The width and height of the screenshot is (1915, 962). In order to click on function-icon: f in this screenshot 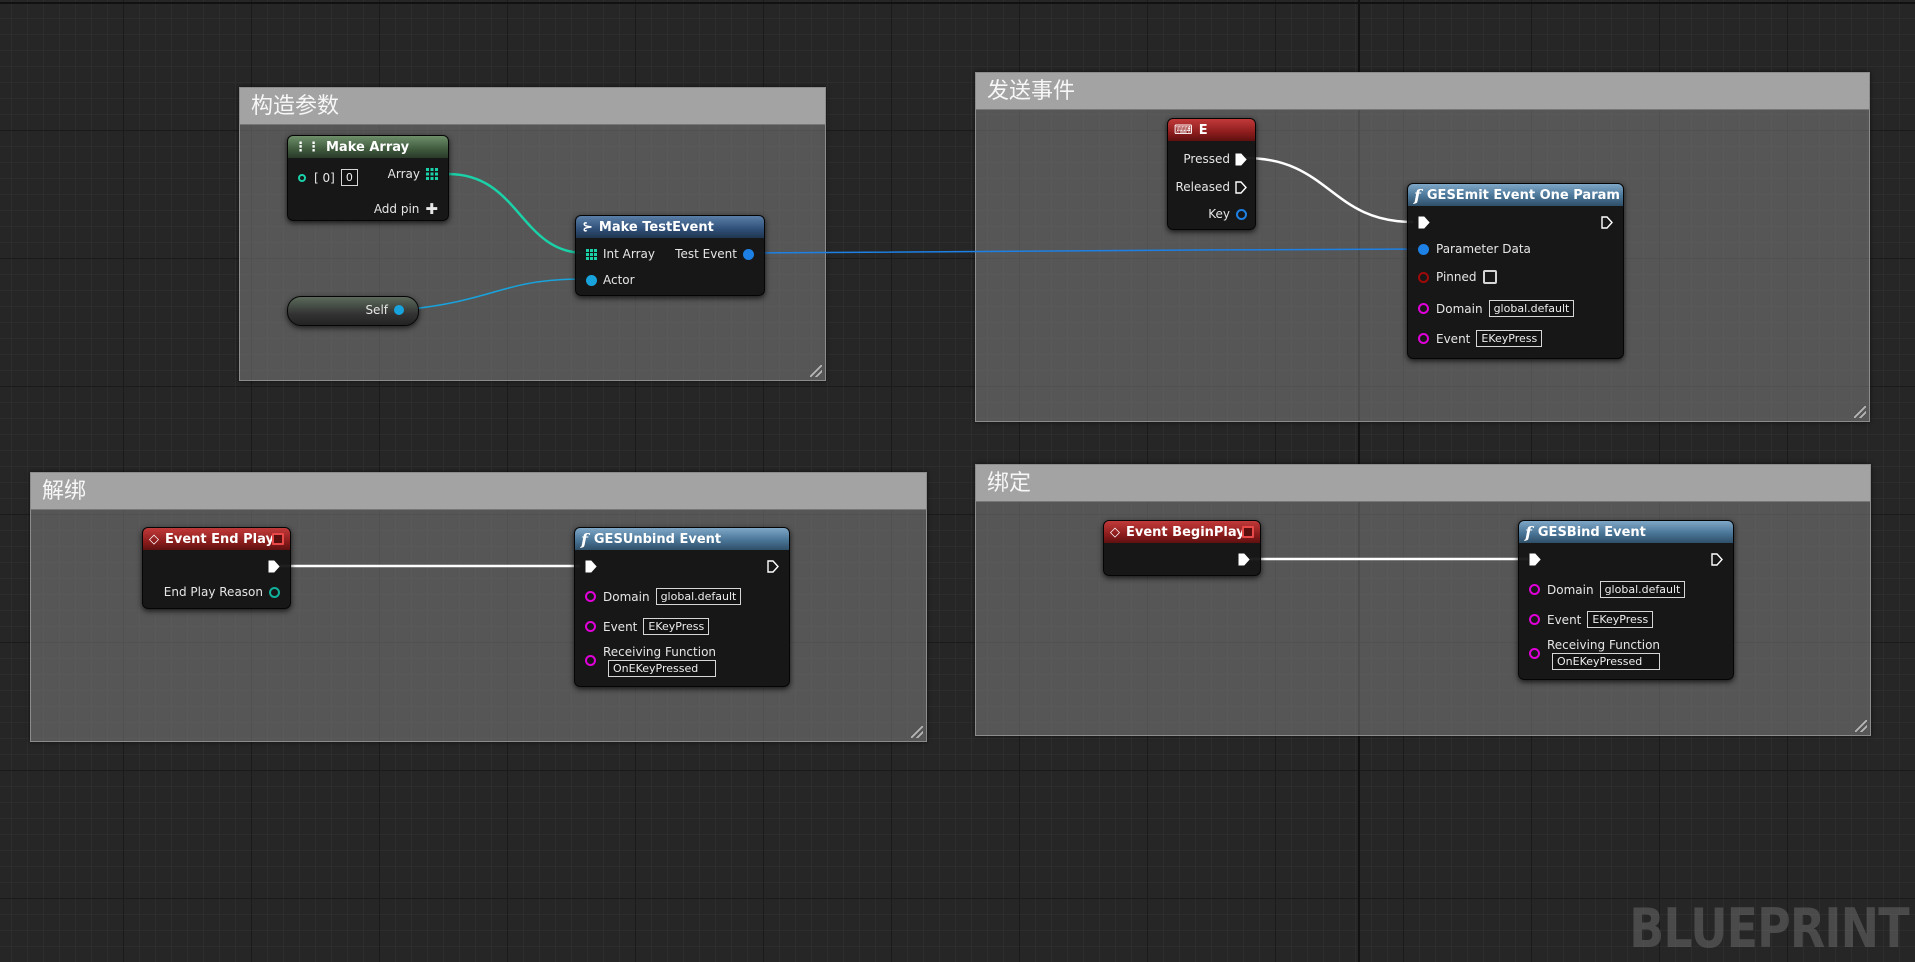, I will do `click(1528, 532)`.